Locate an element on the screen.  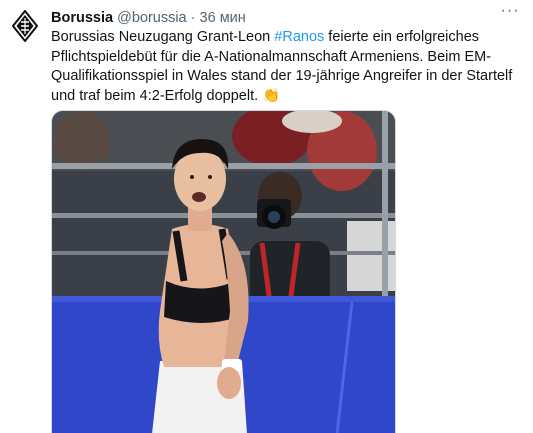
more-options-button: ··· is located at coordinates (510, 12).